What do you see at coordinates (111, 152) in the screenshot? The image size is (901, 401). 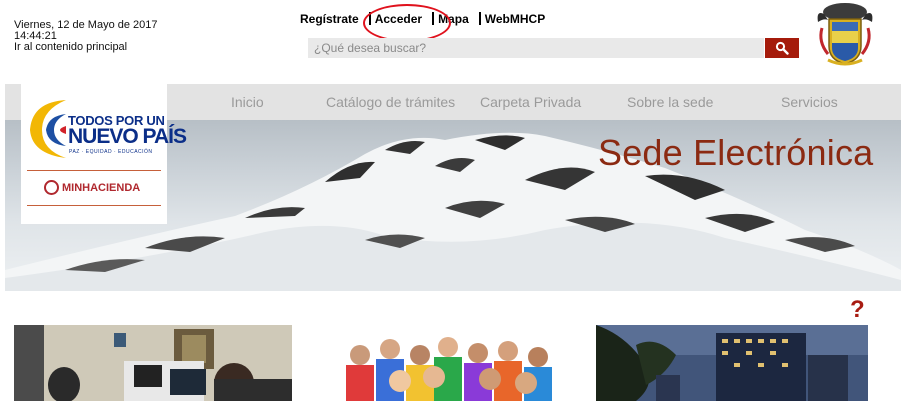 I see `logo-slogan-line3: PAZ · EQUIDAD · EDUCACIÓN` at bounding box center [111, 152].